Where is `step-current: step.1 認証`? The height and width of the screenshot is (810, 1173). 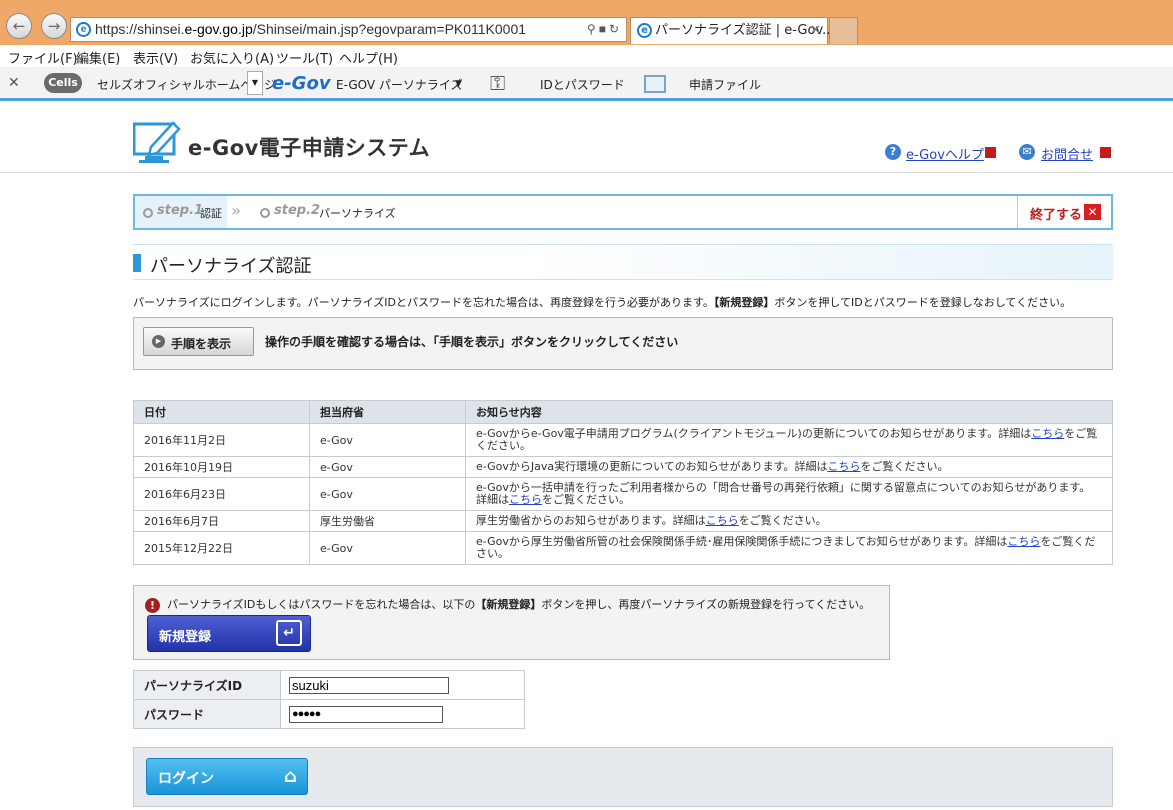 step-current: step.1 認証 is located at coordinates (181, 212).